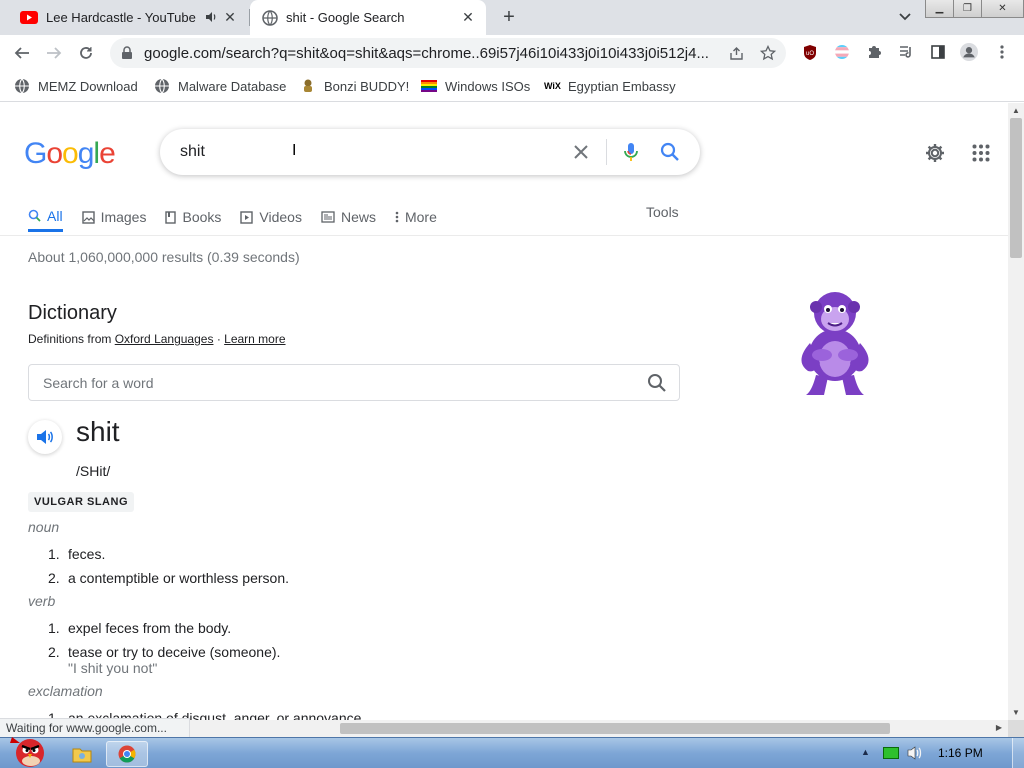  What do you see at coordinates (42, 601) in the screenshot?
I see `part-of-speech-verb: verb` at bounding box center [42, 601].